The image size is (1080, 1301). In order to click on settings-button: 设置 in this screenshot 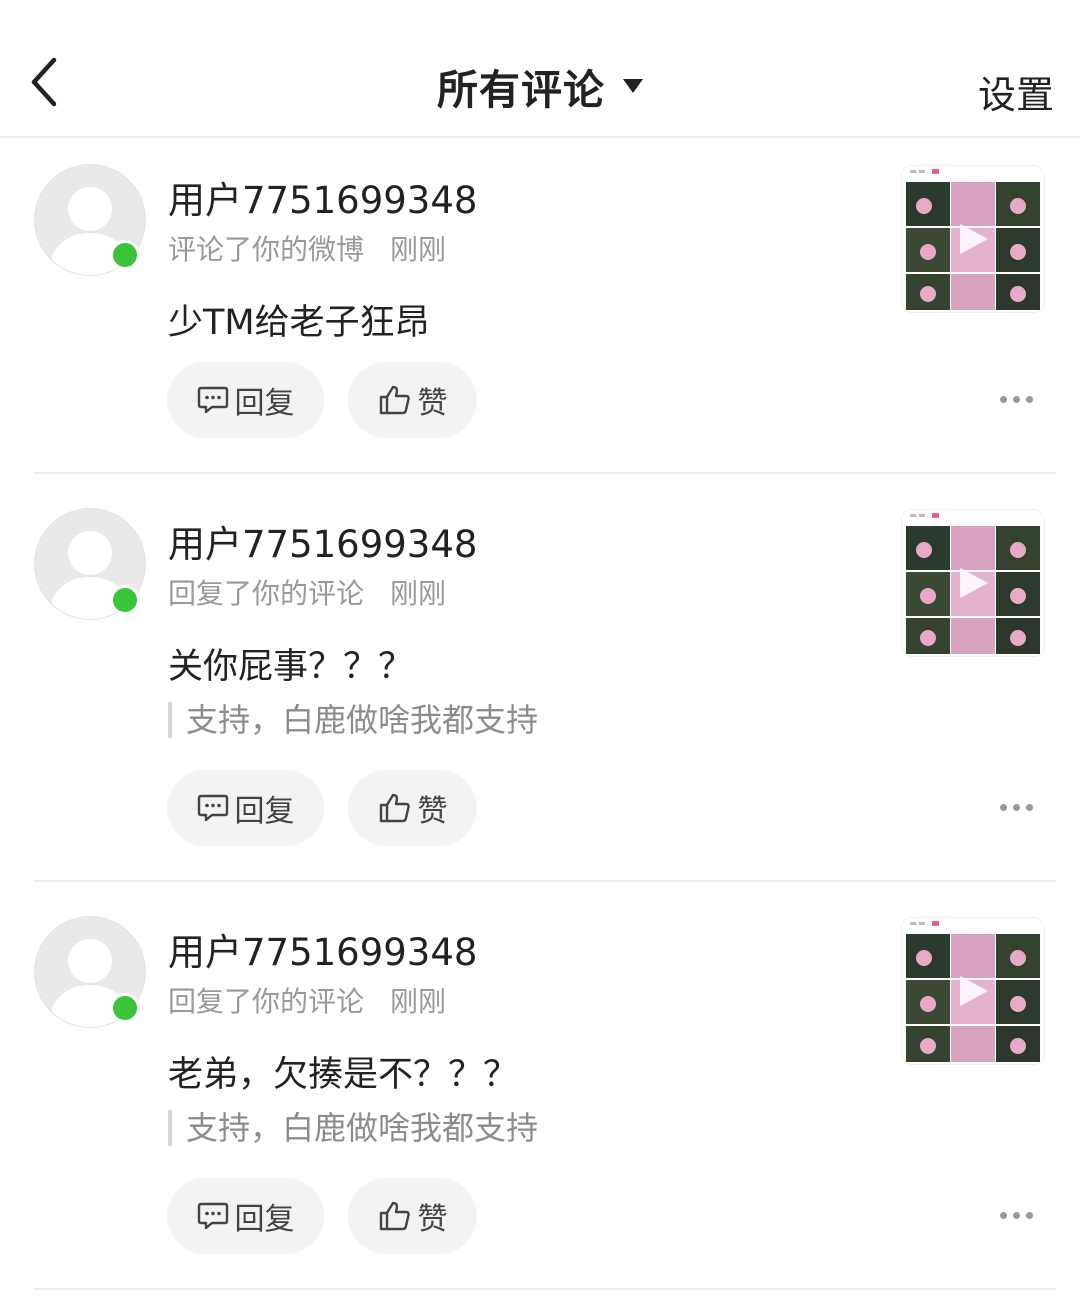, I will do `click(1016, 91)`.